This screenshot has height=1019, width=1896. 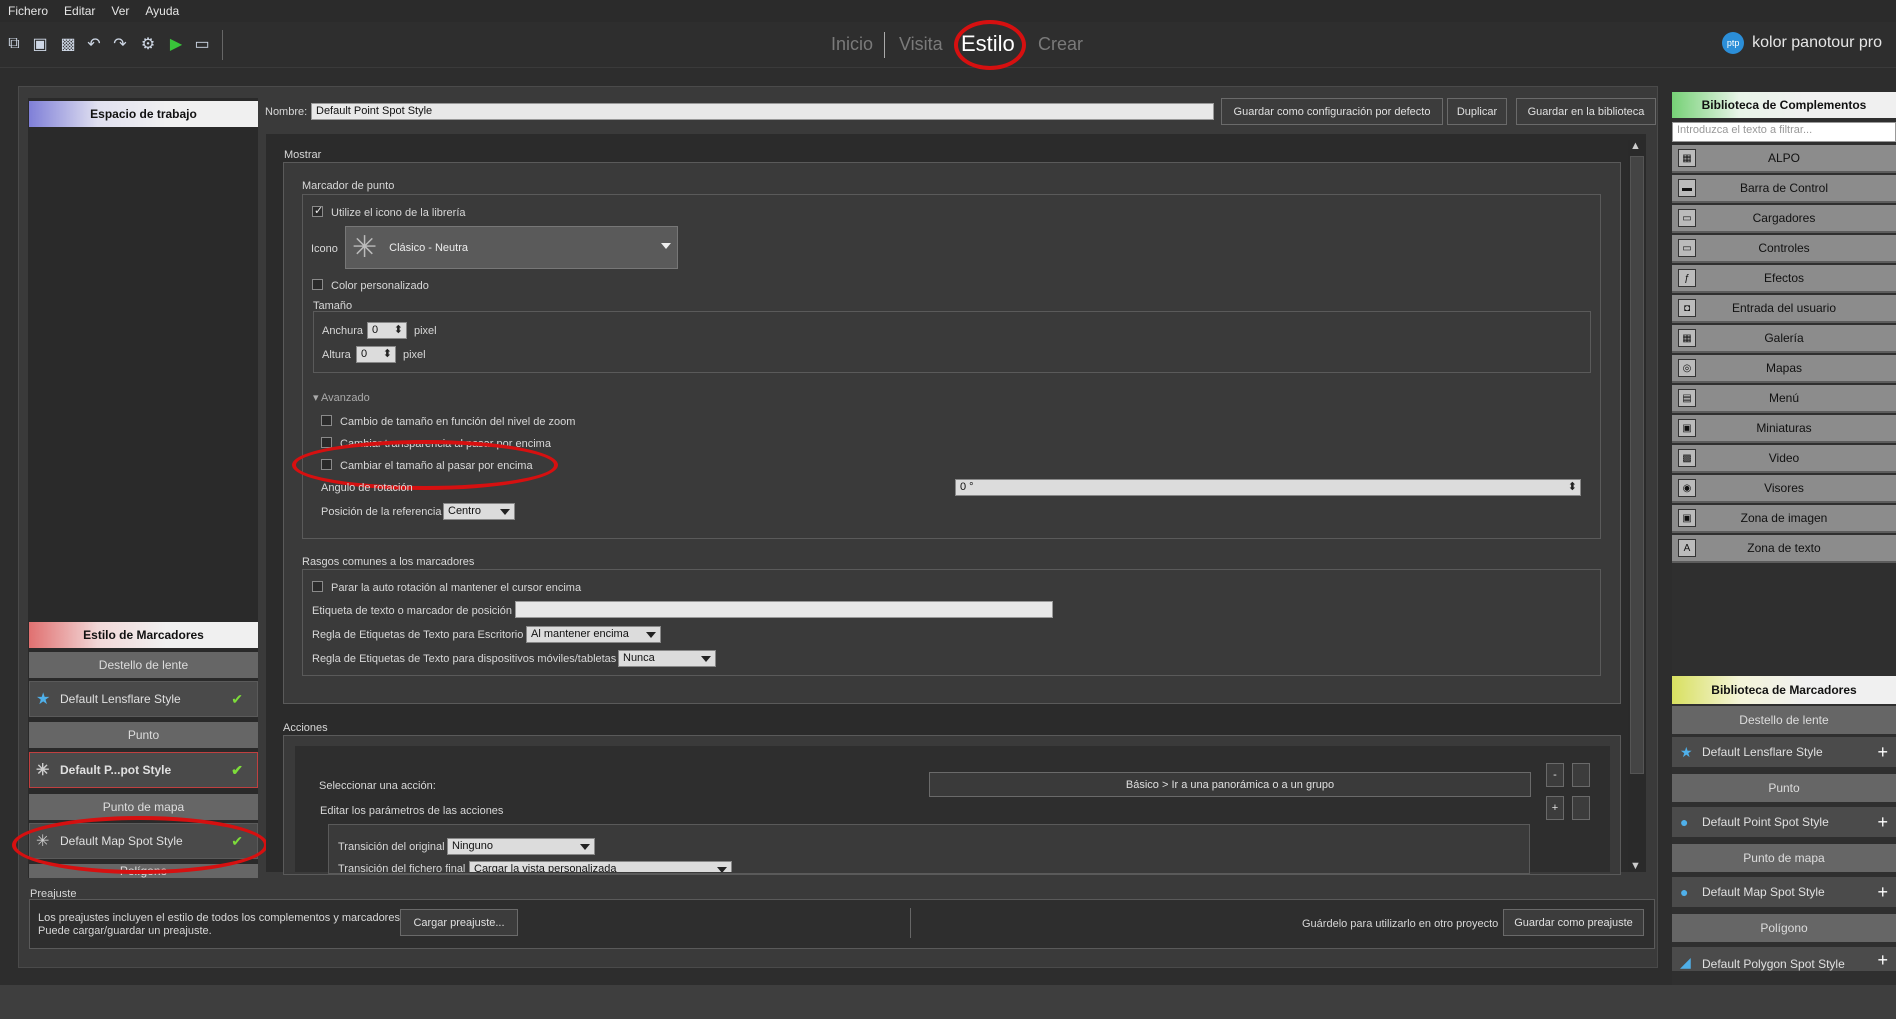 What do you see at coordinates (1060, 44) in the screenshot?
I see `tab-crear: Crear` at bounding box center [1060, 44].